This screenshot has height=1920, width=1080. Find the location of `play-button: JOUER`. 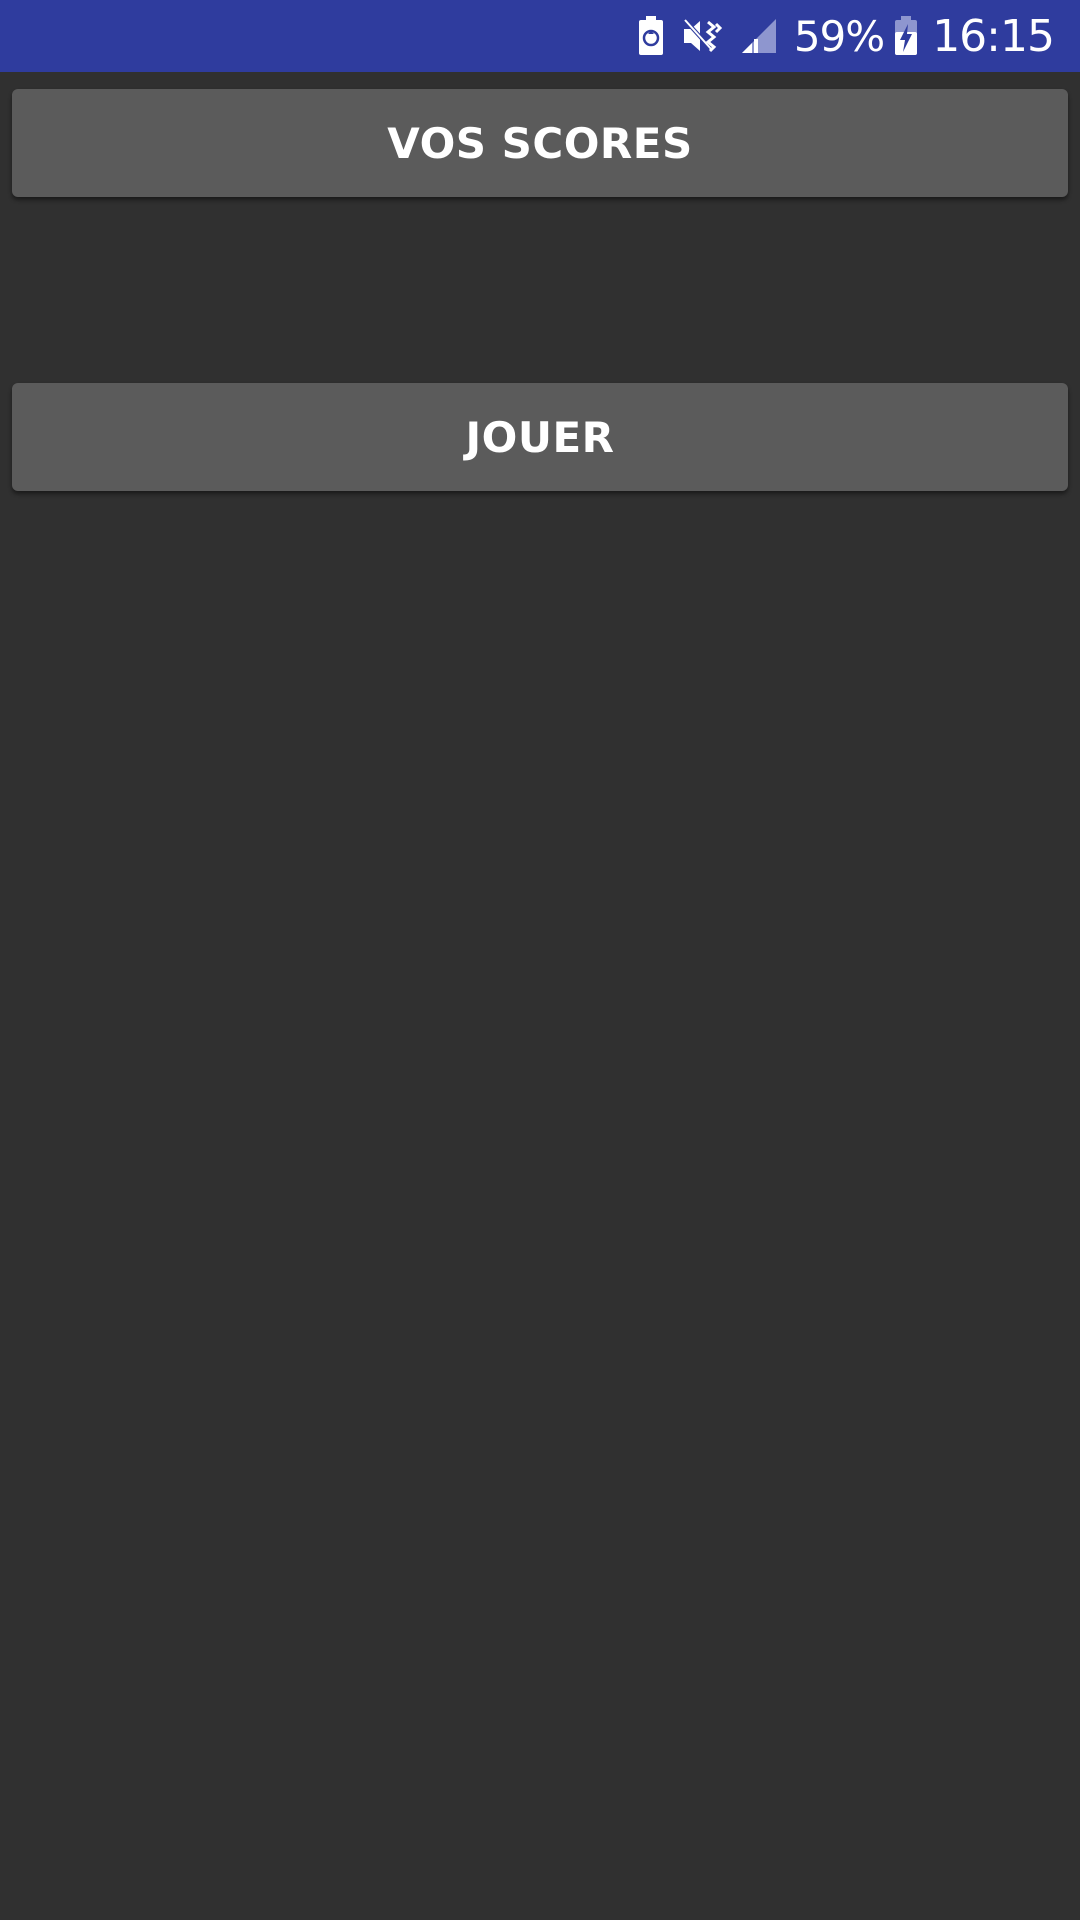

play-button: JOUER is located at coordinates (540, 437).